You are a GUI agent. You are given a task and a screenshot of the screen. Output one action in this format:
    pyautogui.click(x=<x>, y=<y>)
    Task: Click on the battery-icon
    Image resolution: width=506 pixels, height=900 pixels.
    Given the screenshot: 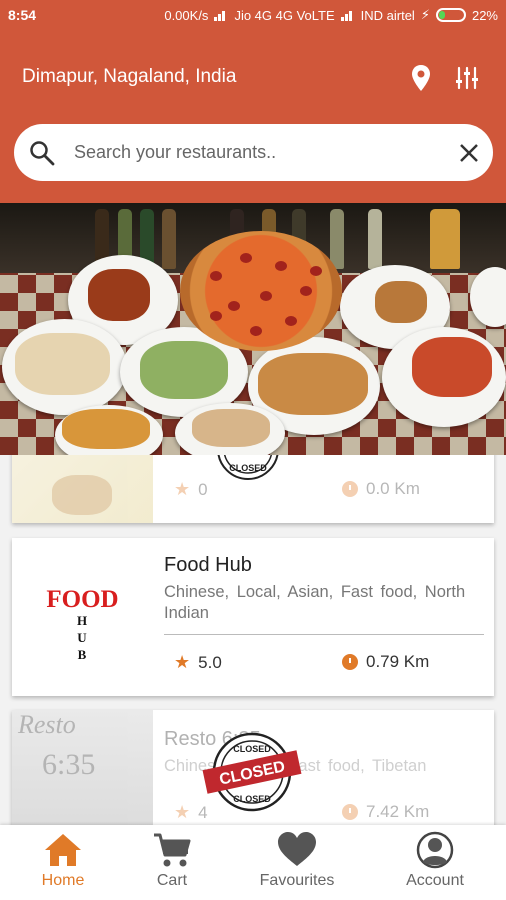 What is the action you would take?
    pyautogui.click(x=450, y=15)
    